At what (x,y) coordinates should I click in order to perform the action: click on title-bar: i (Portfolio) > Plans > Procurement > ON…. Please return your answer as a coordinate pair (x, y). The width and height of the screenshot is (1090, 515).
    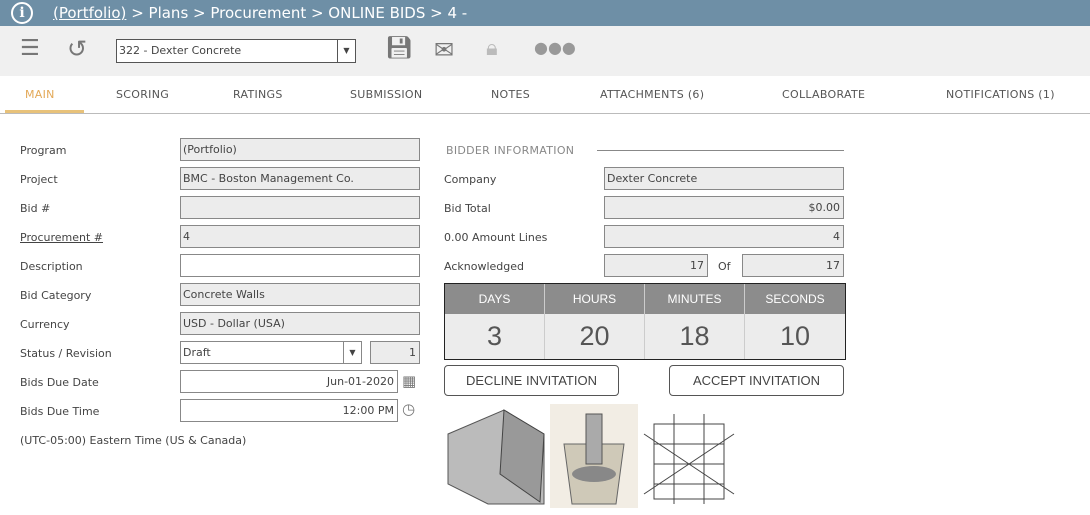
    Looking at the image, I should click on (545, 13).